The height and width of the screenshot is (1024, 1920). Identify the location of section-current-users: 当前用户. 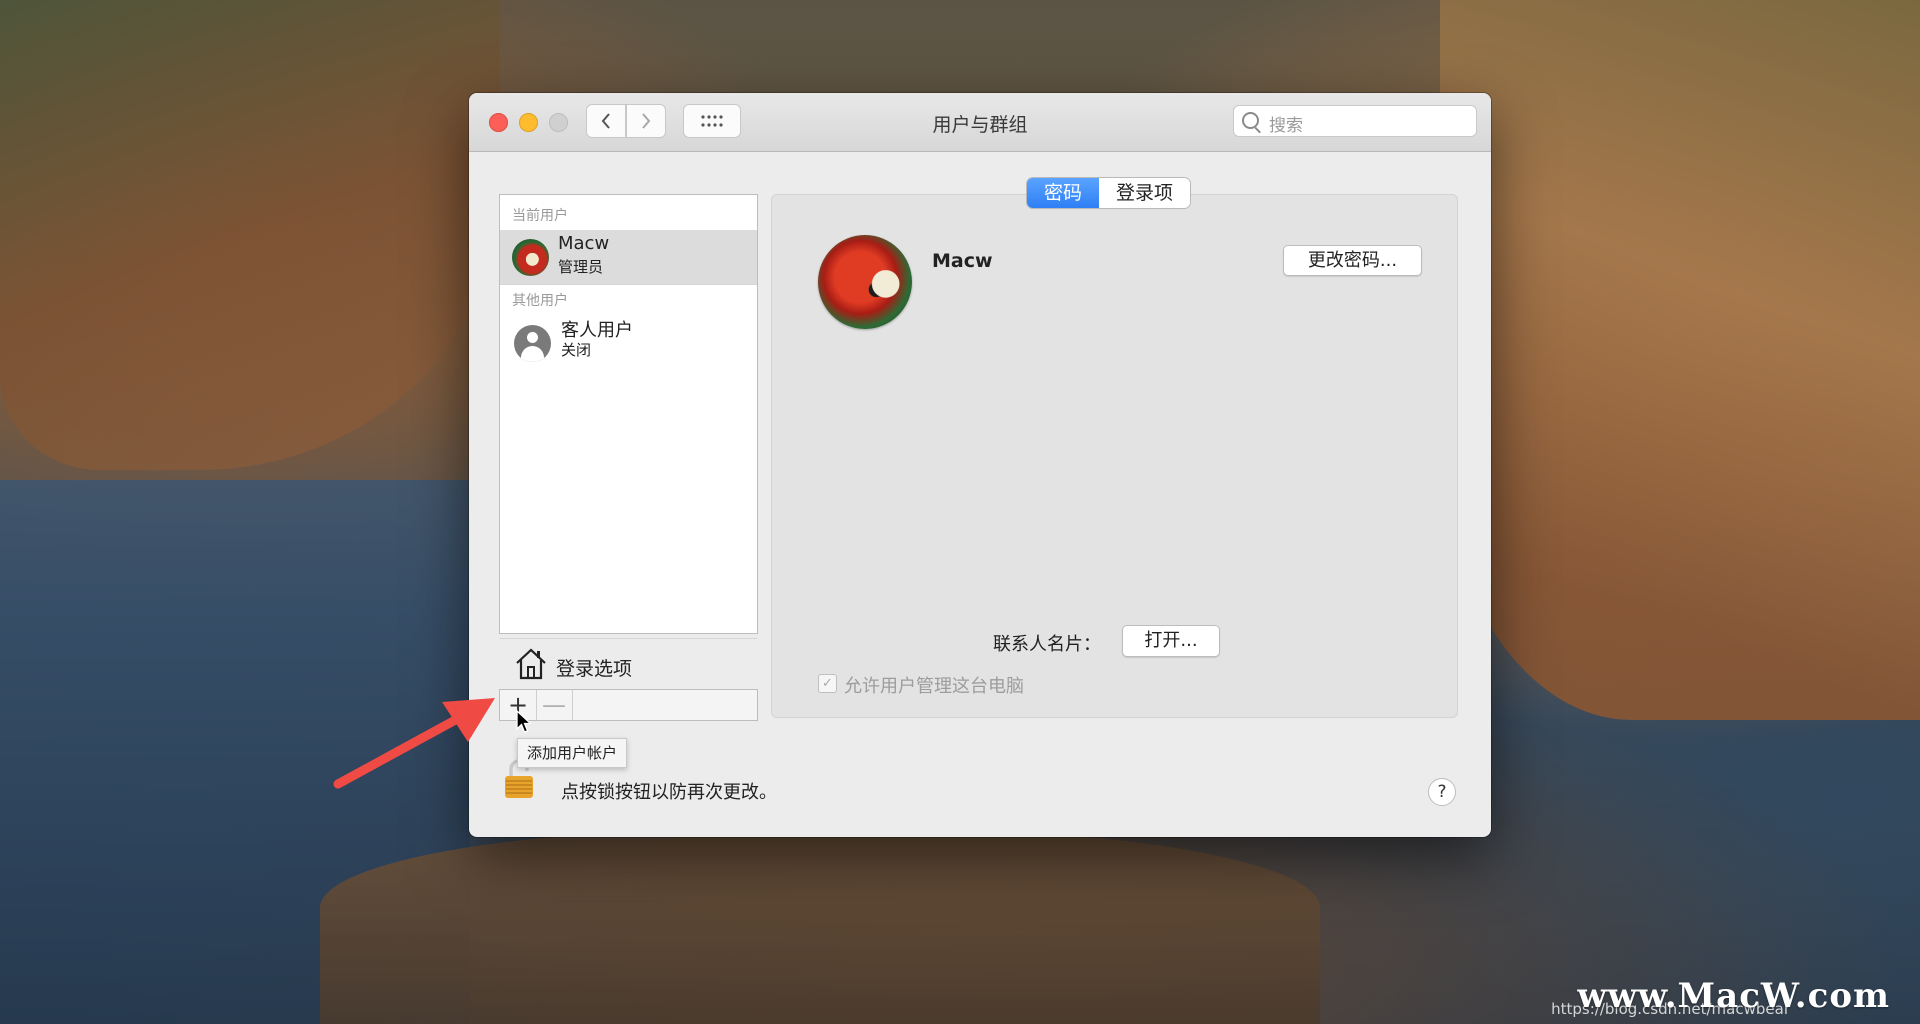
(540, 216).